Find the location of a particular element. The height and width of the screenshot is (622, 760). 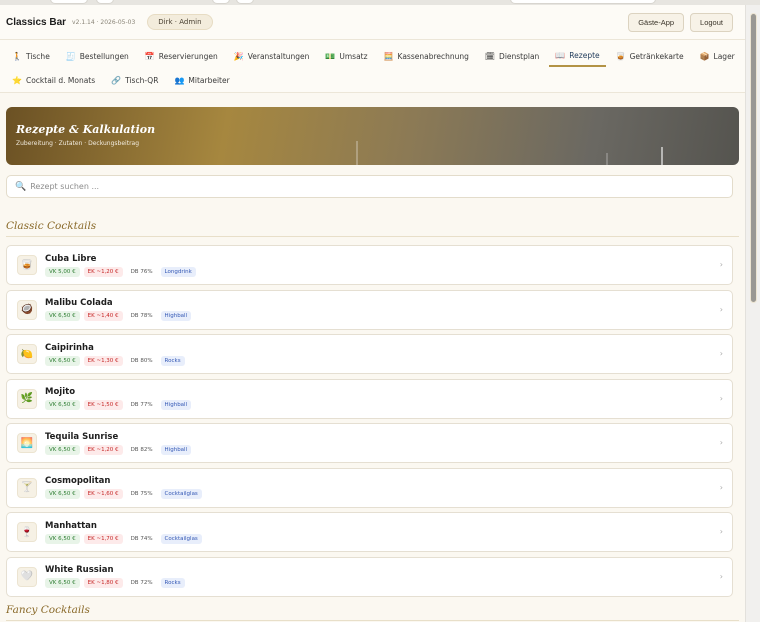

tab-dienstplan: 🗓 Dienstplan is located at coordinates (512, 56).